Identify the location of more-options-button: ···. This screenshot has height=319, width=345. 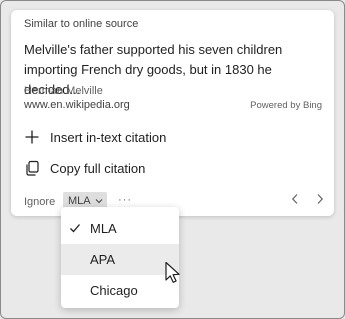
(125, 200).